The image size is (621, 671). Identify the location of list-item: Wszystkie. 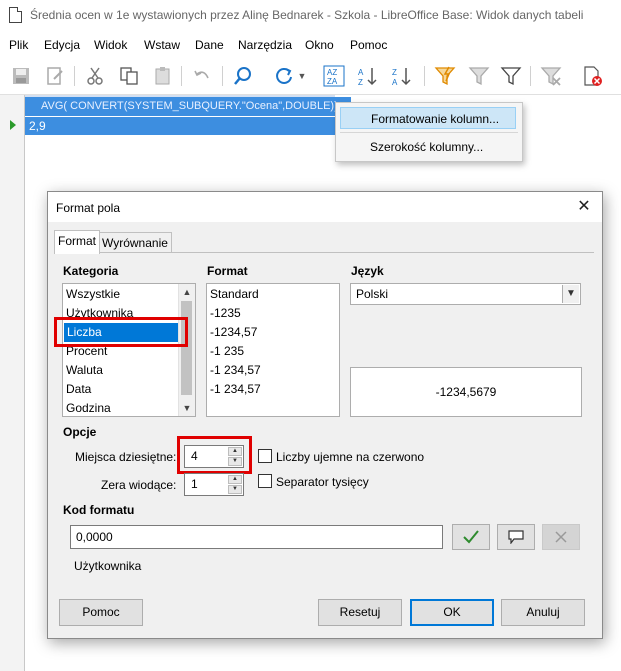
(93, 294).